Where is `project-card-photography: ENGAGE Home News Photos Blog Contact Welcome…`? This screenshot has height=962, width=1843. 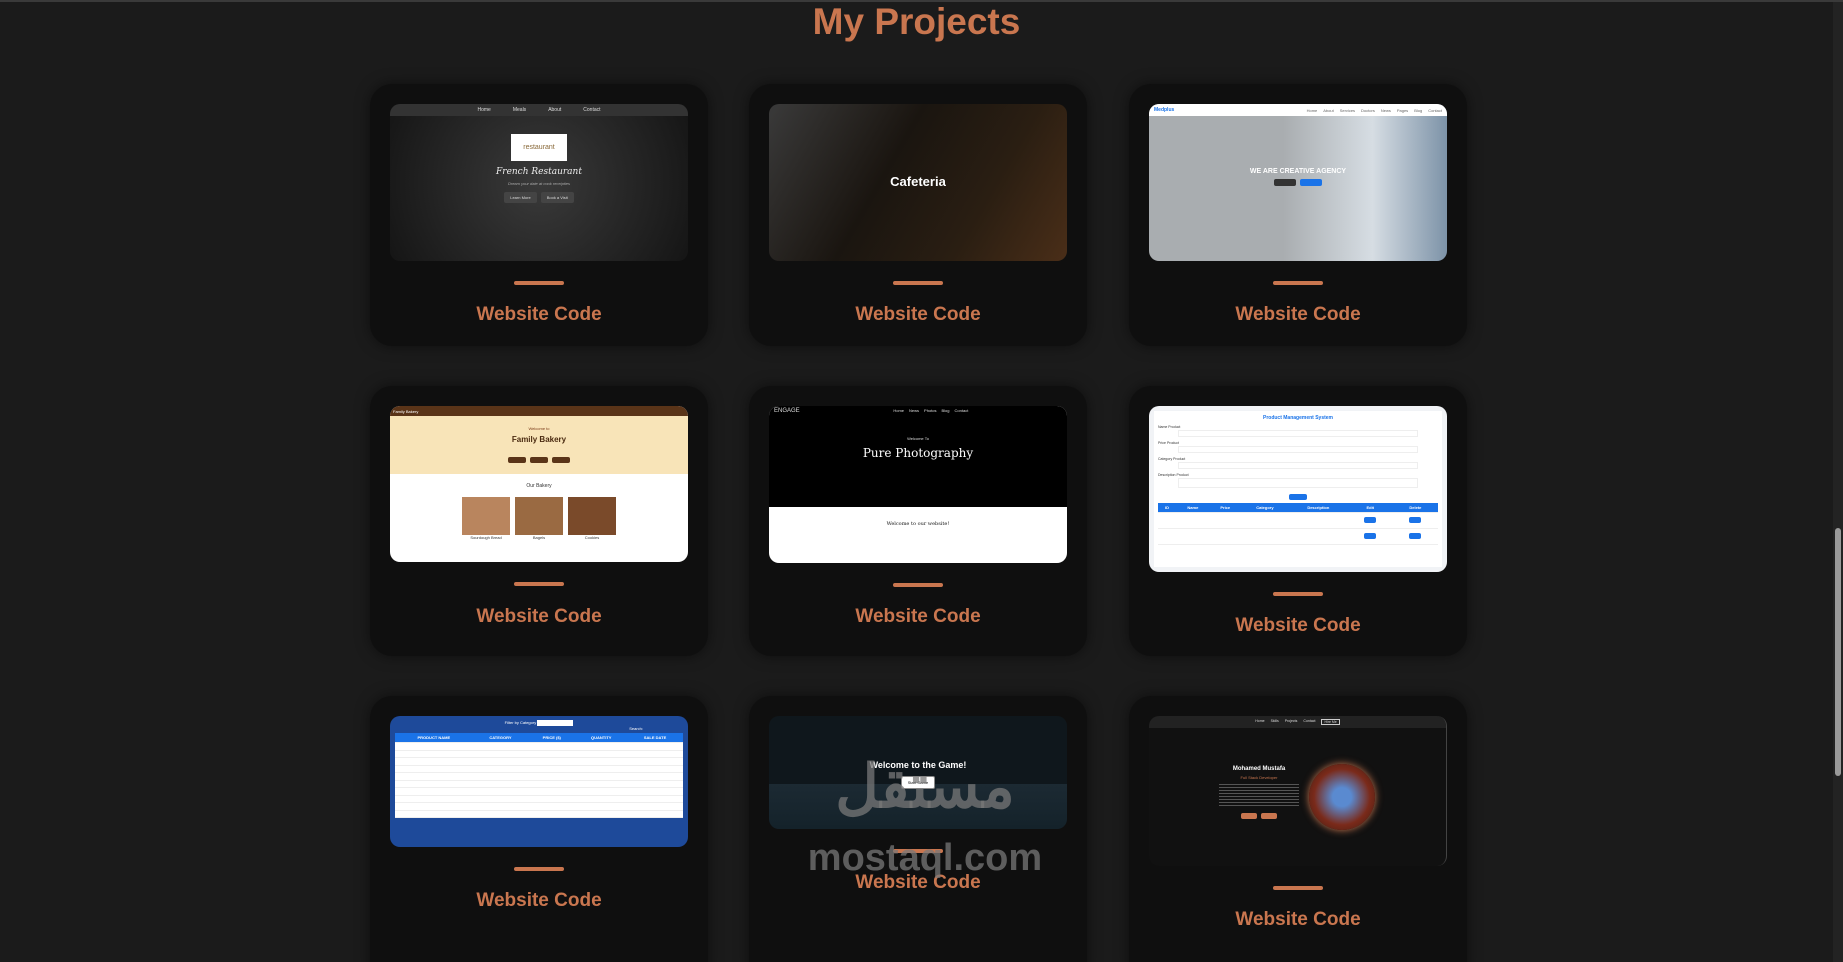
project-card-photography: ENGAGE Home News Photos Blog Contact Welcome… is located at coordinates (918, 521).